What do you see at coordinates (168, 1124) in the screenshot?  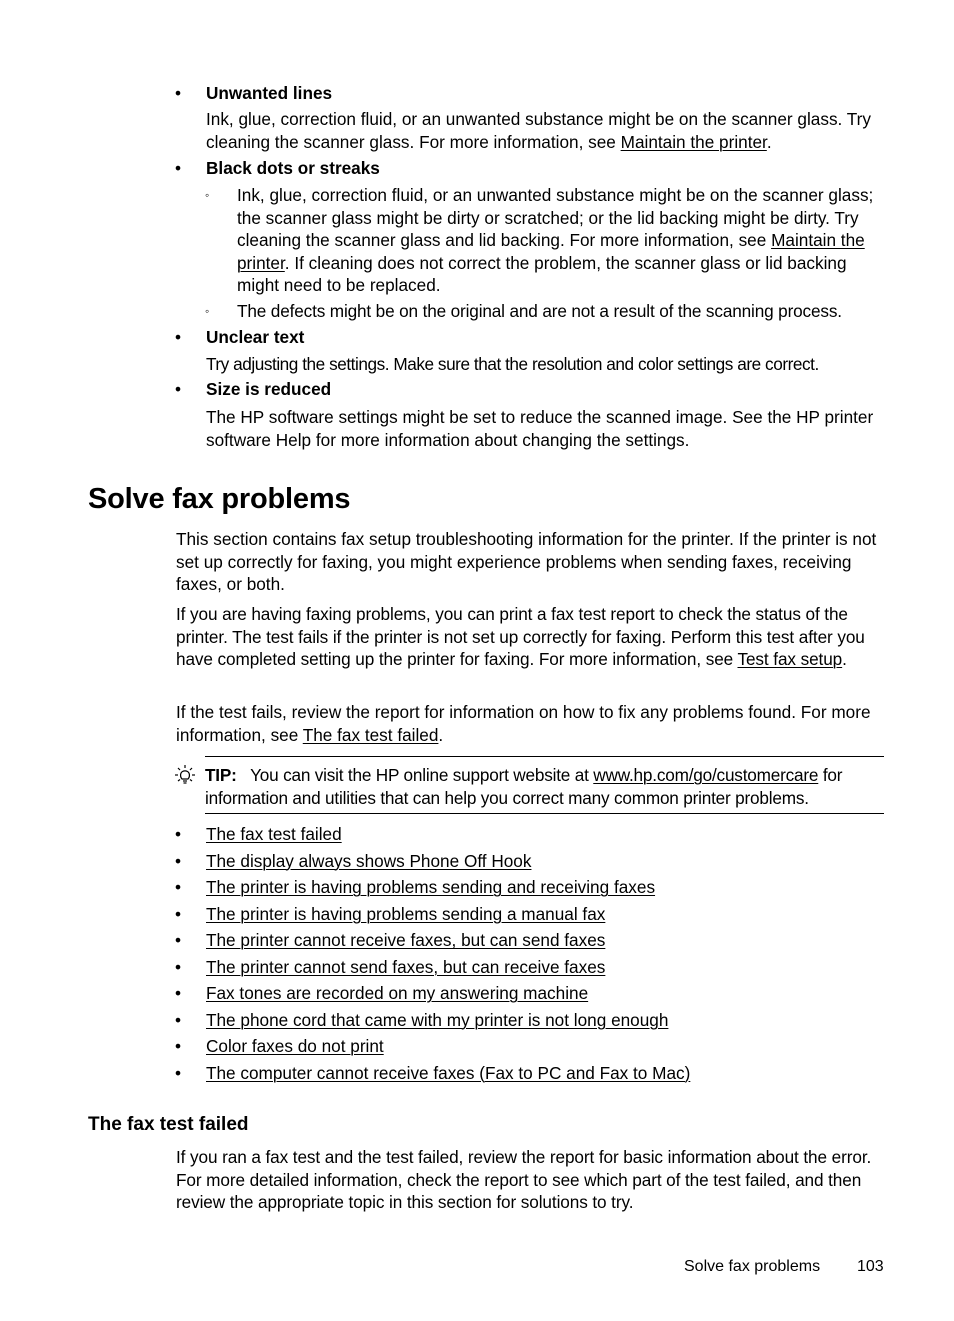 I see `subsection-title: The fax test failed` at bounding box center [168, 1124].